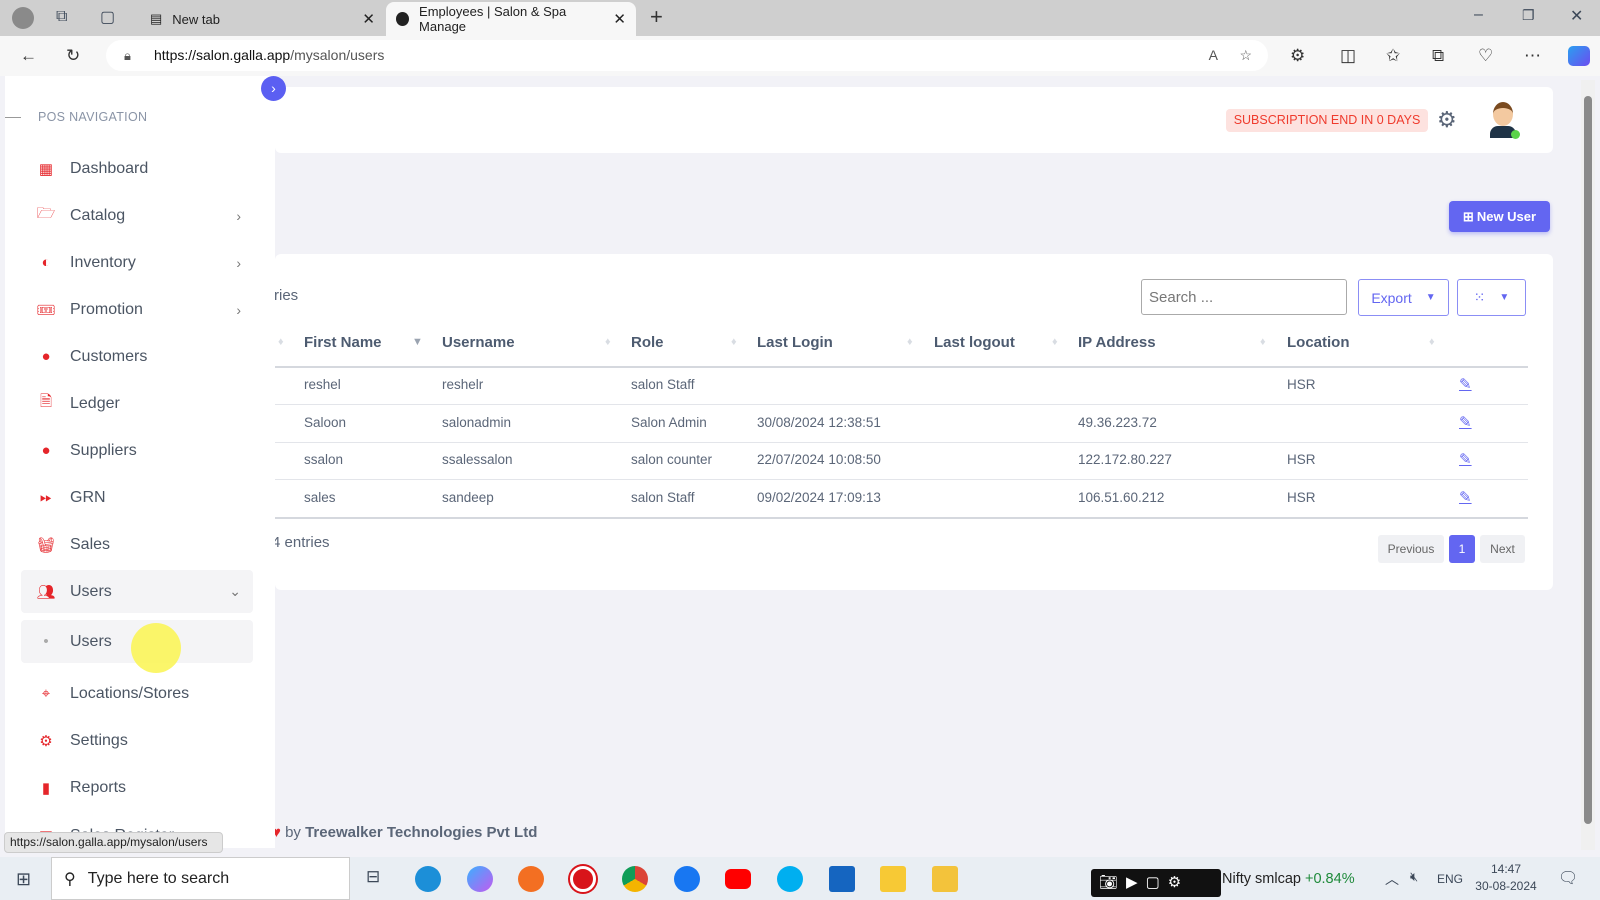  I want to click on column-header-role: Role, so click(647, 342).